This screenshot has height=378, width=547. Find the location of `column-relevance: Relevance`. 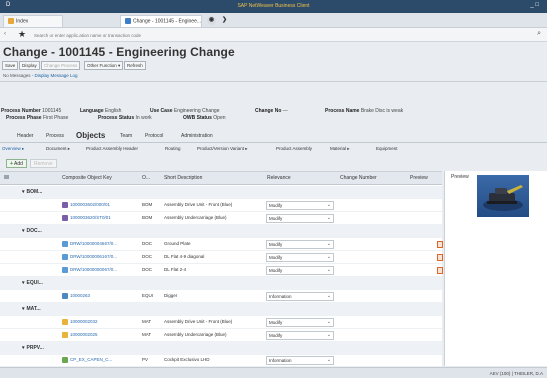

column-relevance: Relevance is located at coordinates (279, 178).